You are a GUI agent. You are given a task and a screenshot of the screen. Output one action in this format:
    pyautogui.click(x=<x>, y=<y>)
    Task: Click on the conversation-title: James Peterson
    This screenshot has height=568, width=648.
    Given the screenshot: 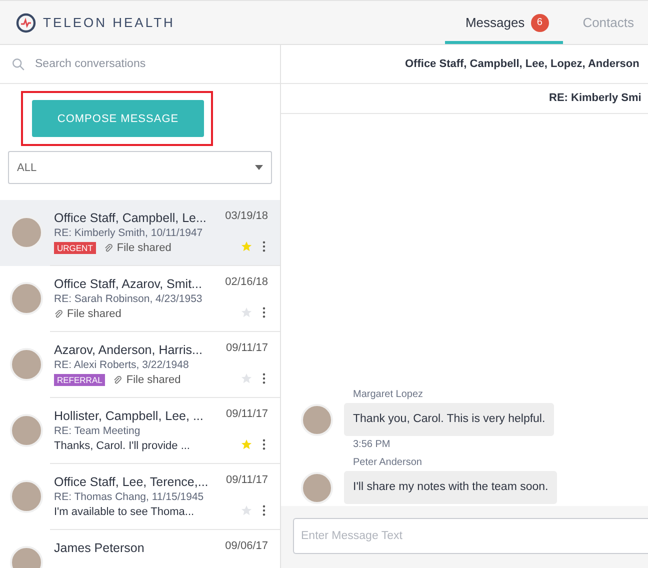 What is the action you would take?
    pyautogui.click(x=100, y=548)
    